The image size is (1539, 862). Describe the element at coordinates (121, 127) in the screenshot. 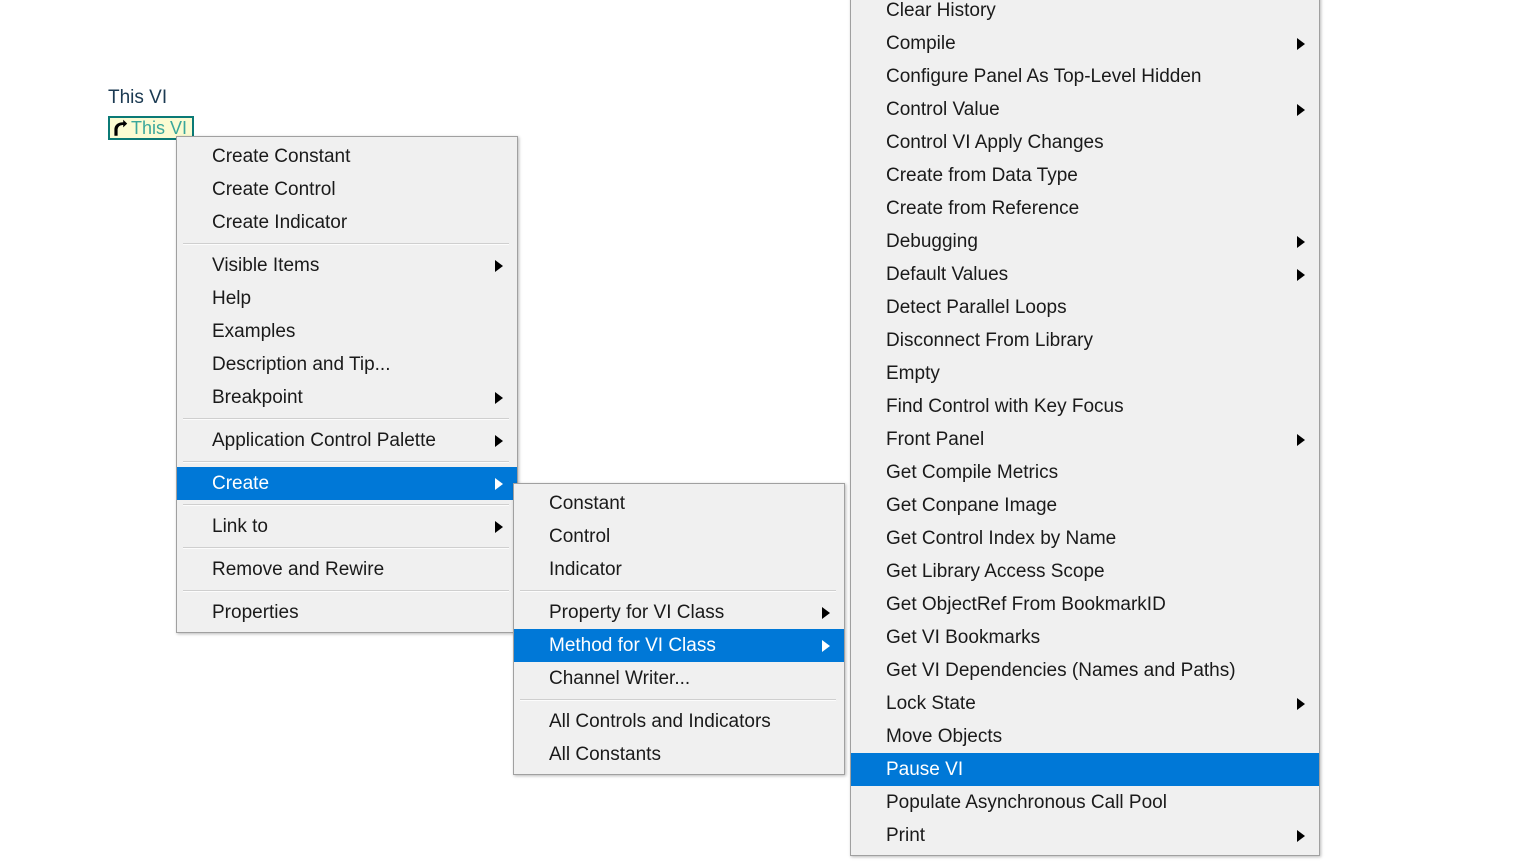

I see `this-vi-reference-icon` at that location.